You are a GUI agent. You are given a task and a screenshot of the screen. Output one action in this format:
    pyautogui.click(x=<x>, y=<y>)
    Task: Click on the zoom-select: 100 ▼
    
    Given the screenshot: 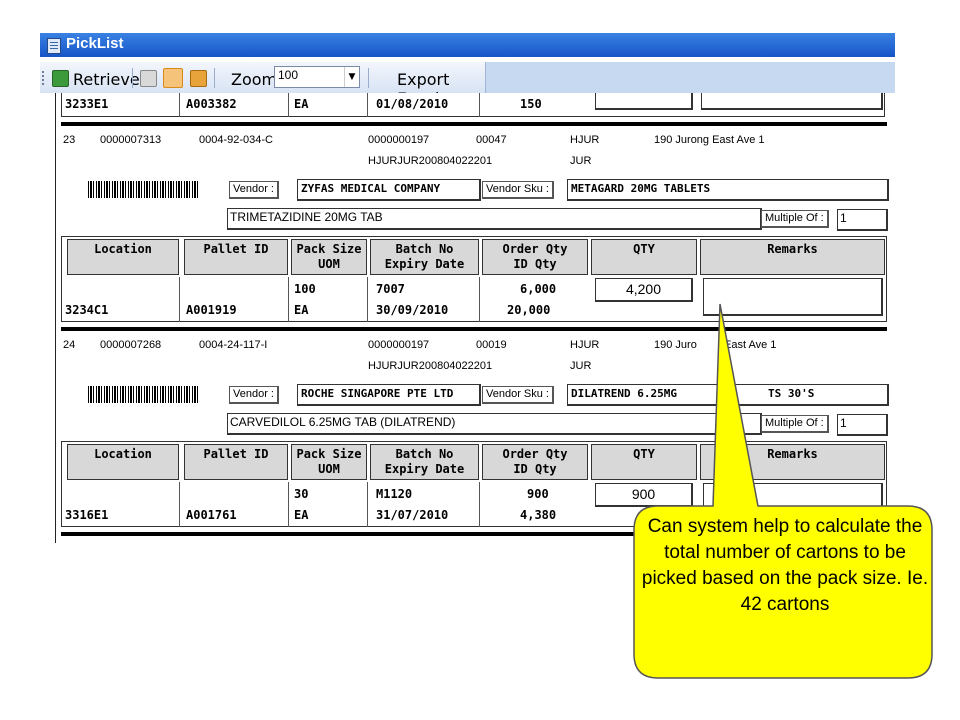 What is the action you would take?
    pyautogui.click(x=317, y=77)
    